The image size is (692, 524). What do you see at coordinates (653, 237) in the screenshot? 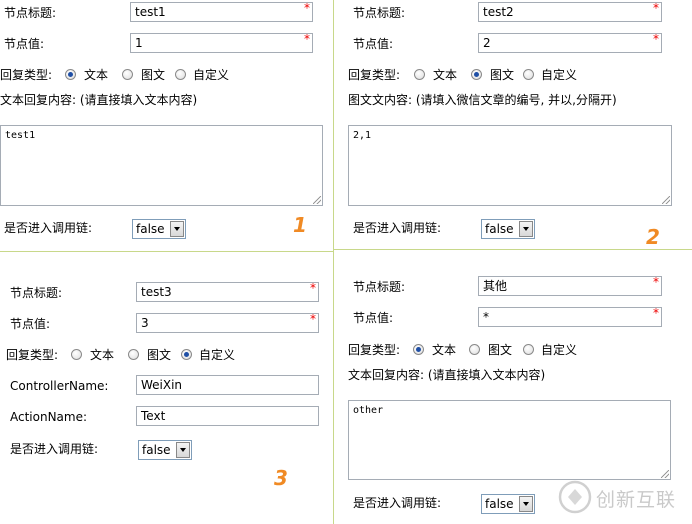
I see `panel-number: 2` at bounding box center [653, 237].